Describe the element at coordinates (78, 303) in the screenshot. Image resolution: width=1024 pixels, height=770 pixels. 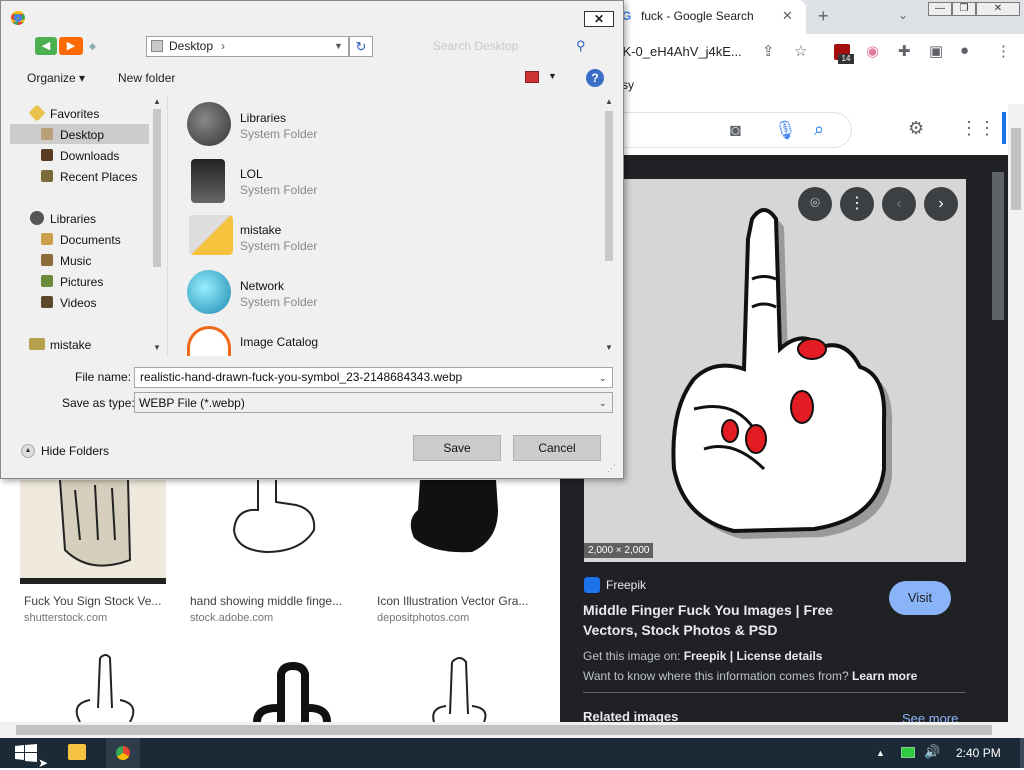
I see `nav-item-videos: Videos` at that location.